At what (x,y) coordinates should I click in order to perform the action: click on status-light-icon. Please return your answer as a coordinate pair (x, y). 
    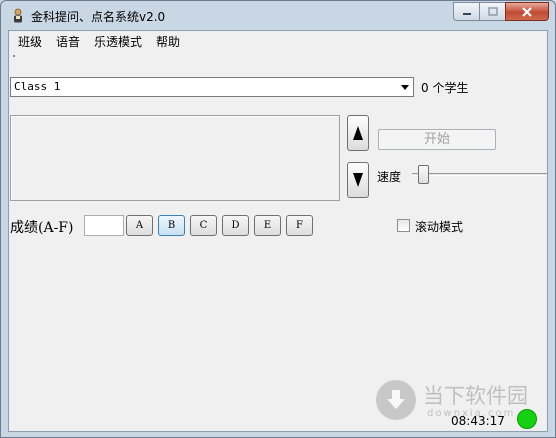
    Looking at the image, I should click on (527, 419).